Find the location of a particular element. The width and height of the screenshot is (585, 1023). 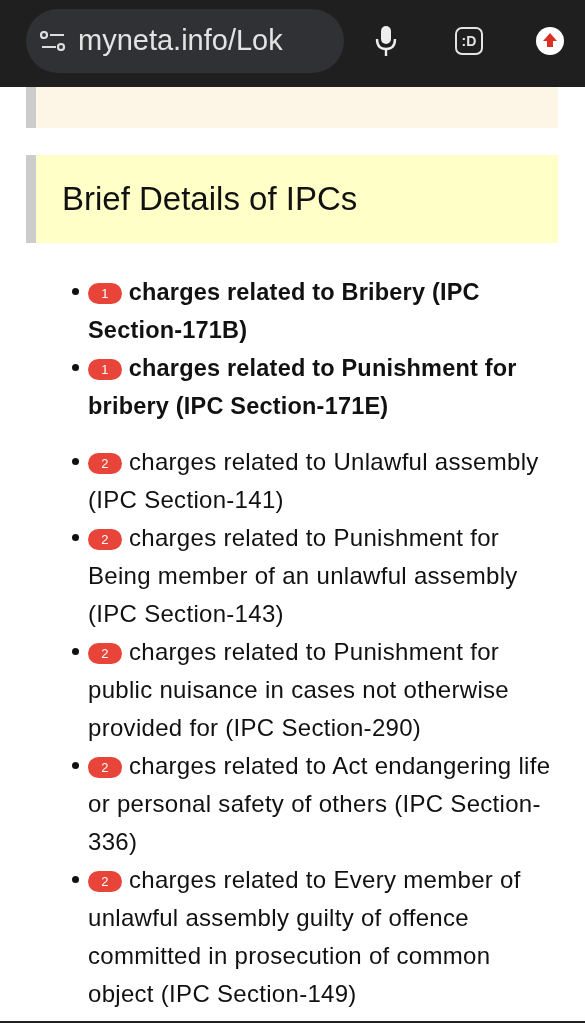

charge-text: 1 charges related to Punishment for bribery (IPC Section-171E) is located at coordinates (303, 387).